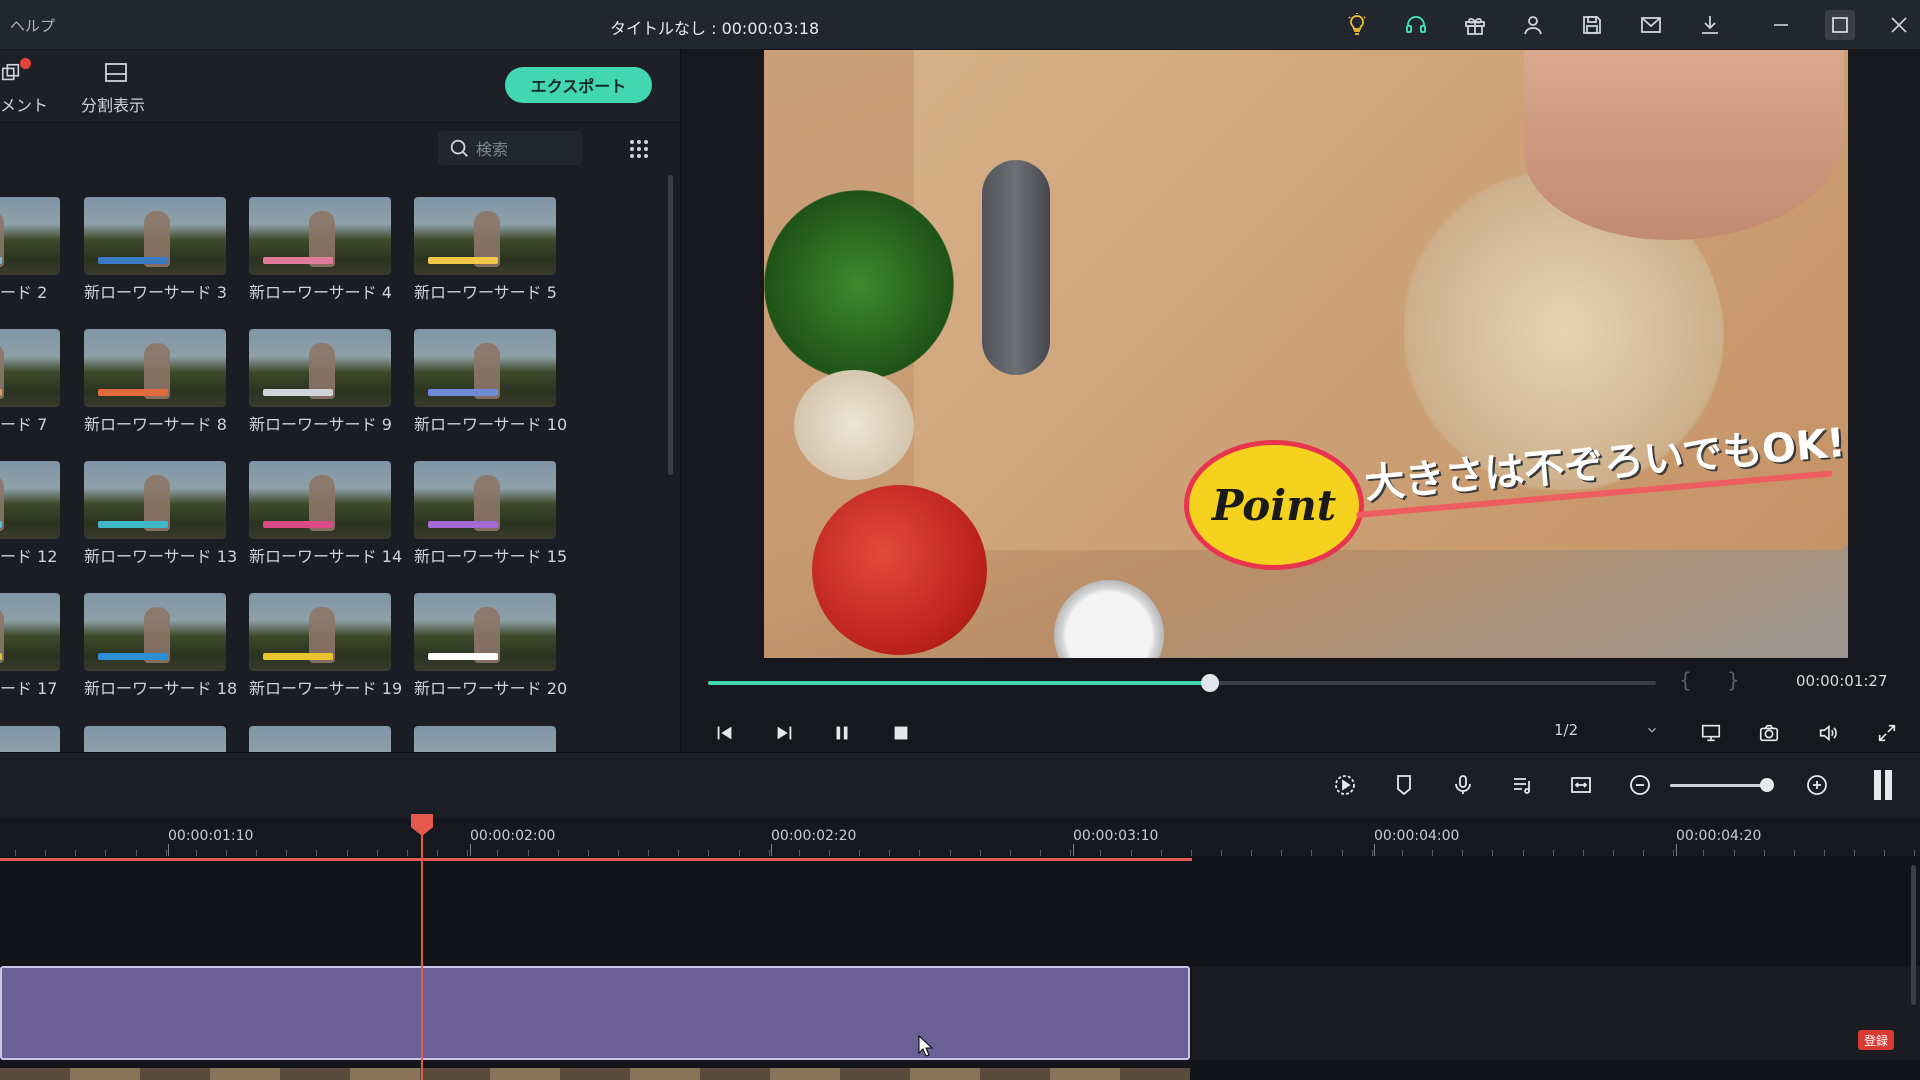  Describe the element at coordinates (1817, 785) in the screenshot. I see `zoom-in-button` at that location.